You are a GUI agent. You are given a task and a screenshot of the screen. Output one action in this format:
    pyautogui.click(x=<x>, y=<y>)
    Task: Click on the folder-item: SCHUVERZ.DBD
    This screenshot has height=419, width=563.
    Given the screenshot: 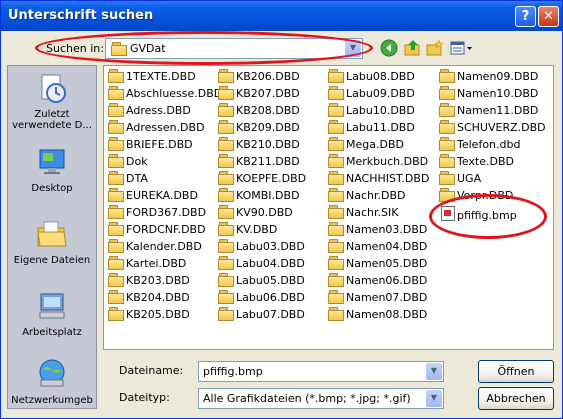 What is the action you would take?
    pyautogui.click(x=492, y=128)
    